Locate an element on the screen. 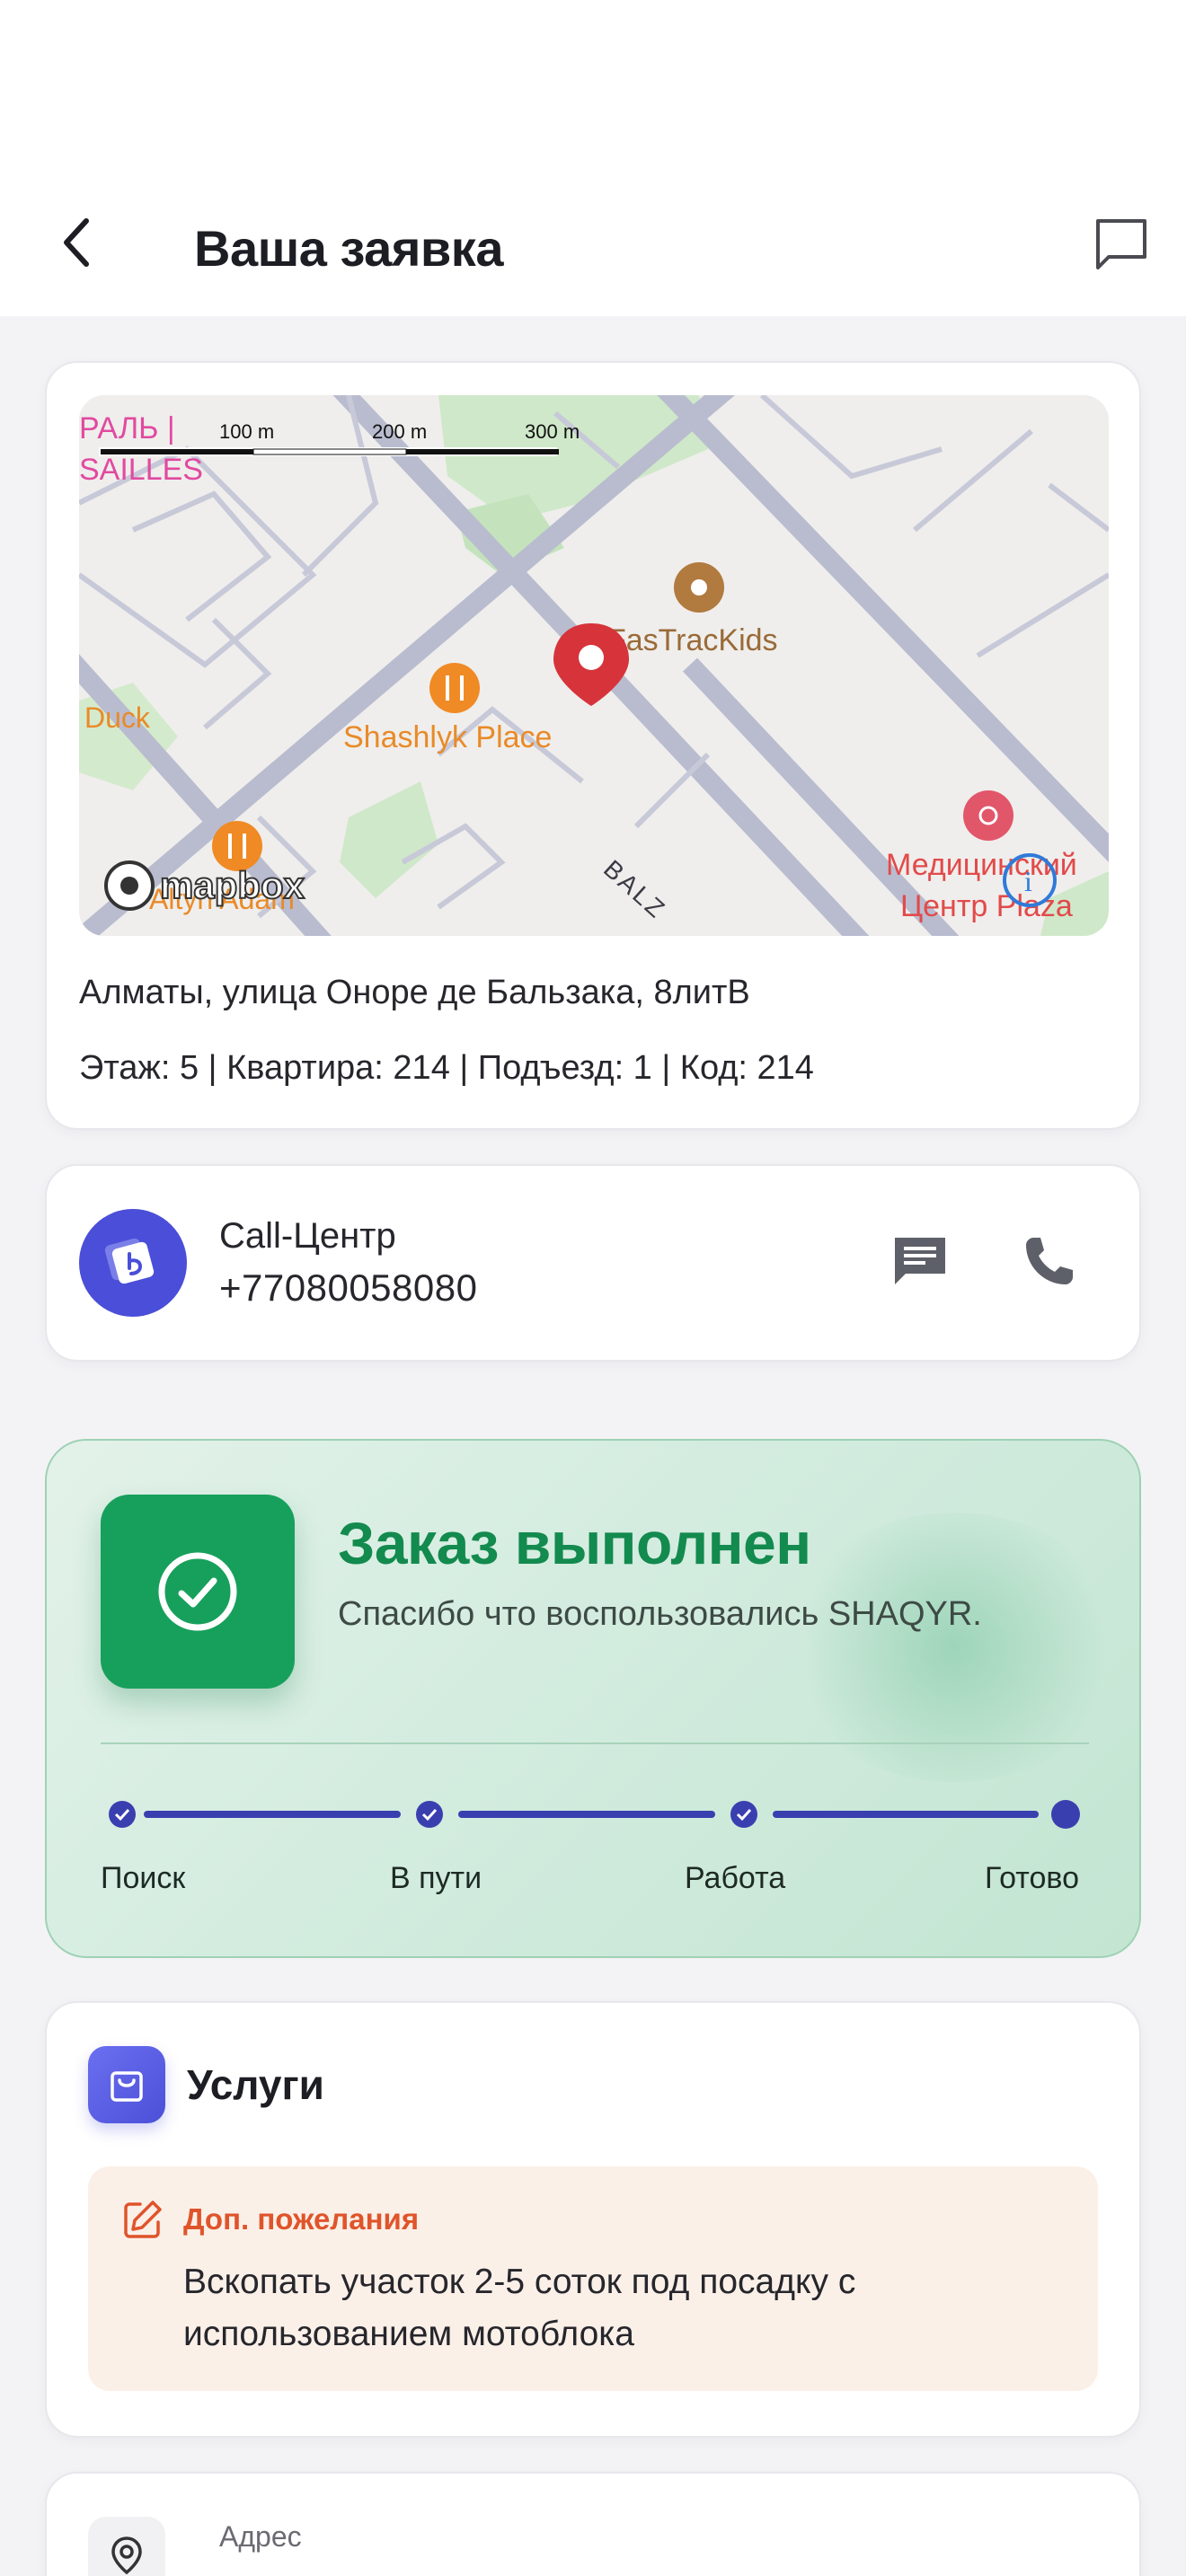  back-button is located at coordinates (77, 242).